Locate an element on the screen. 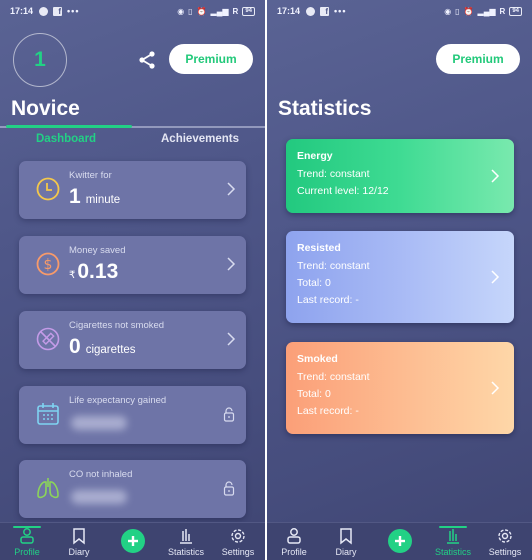 The image size is (532, 560). clock-icon is located at coordinates (48, 189).